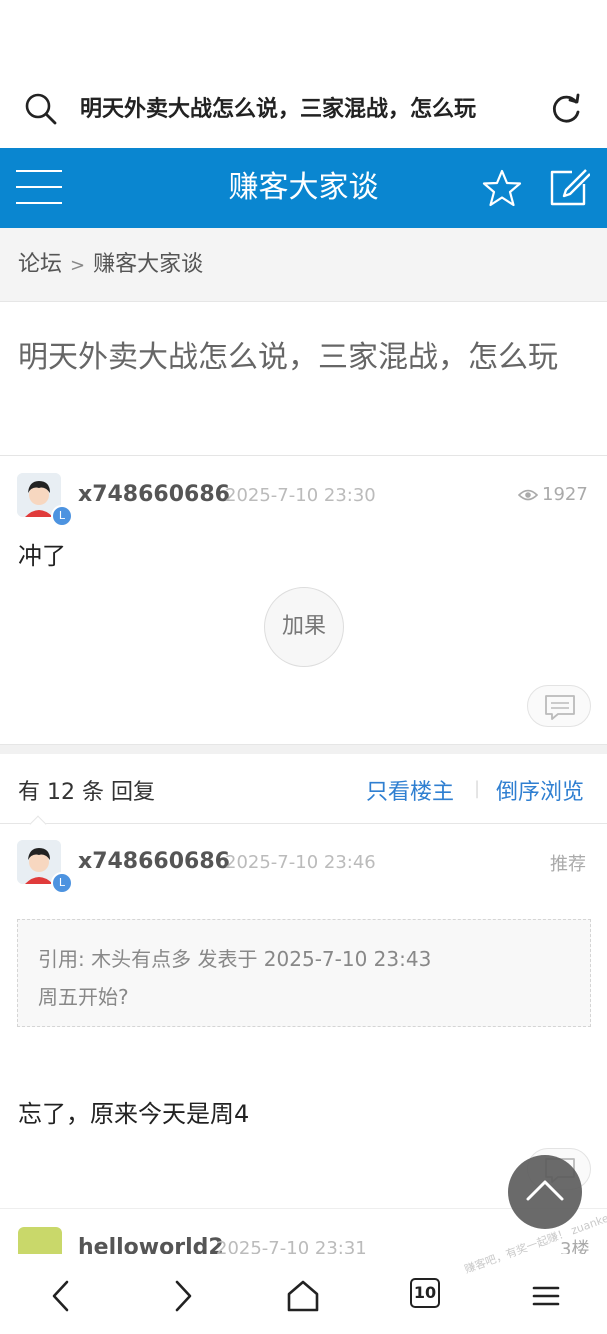 Image resolution: width=607 pixels, height=1334 pixels. What do you see at coordinates (38, 824) in the screenshot?
I see `notch` at bounding box center [38, 824].